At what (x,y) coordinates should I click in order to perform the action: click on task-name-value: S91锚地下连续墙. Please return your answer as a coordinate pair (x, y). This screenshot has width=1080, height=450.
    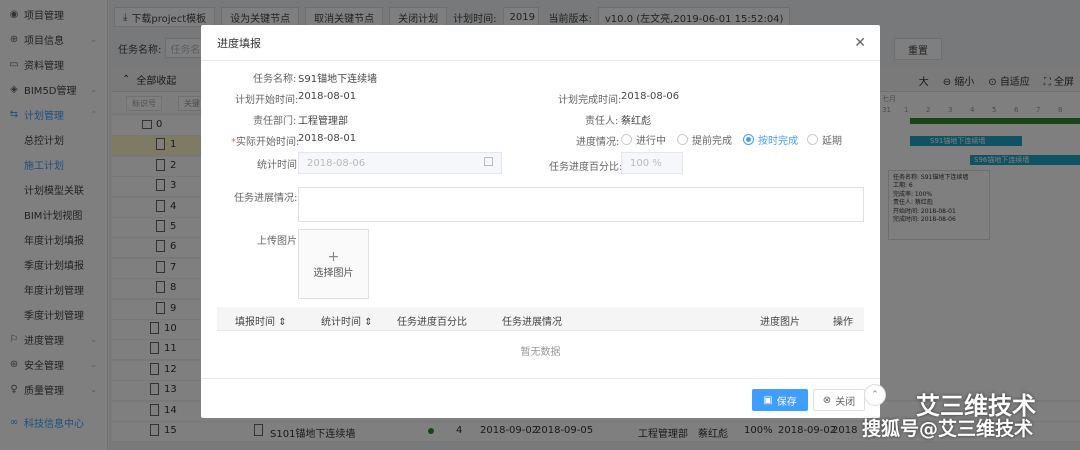
    Looking at the image, I should click on (338, 79).